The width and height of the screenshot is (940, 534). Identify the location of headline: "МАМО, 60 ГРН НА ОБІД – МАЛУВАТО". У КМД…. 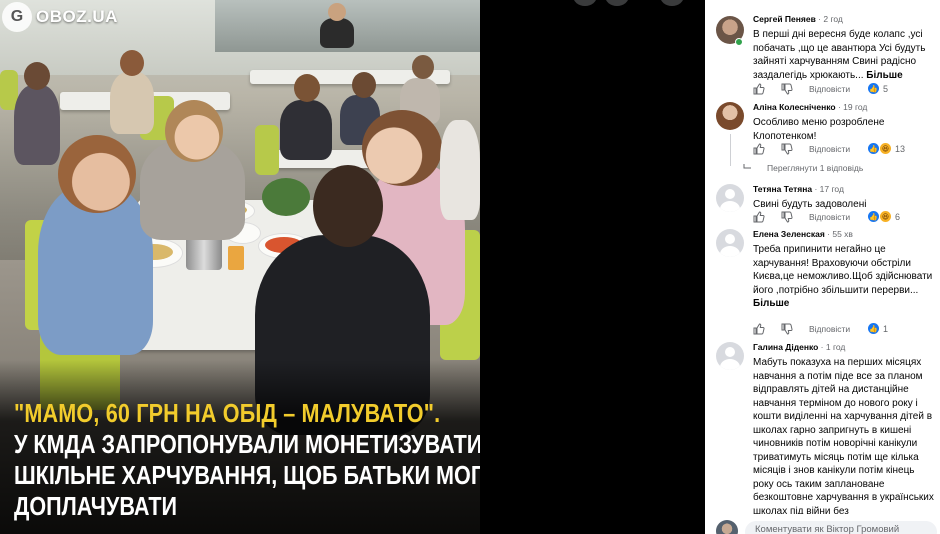
(247, 460).